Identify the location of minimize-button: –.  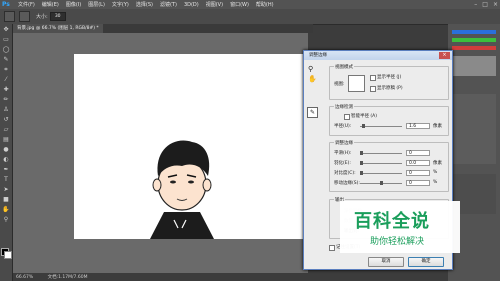
(475, 4).